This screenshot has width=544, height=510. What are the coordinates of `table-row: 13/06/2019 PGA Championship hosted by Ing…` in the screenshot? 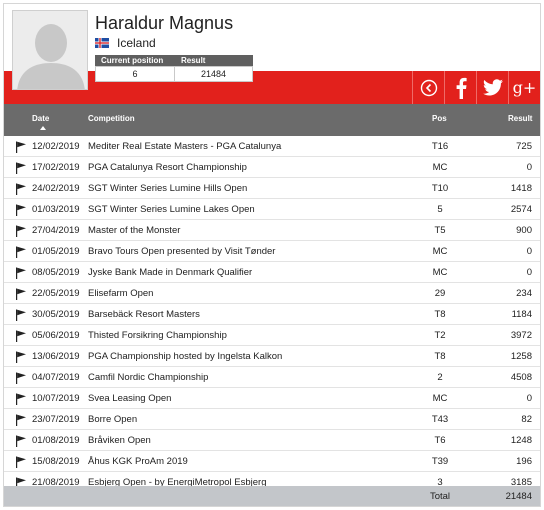 It's located at (272, 356).